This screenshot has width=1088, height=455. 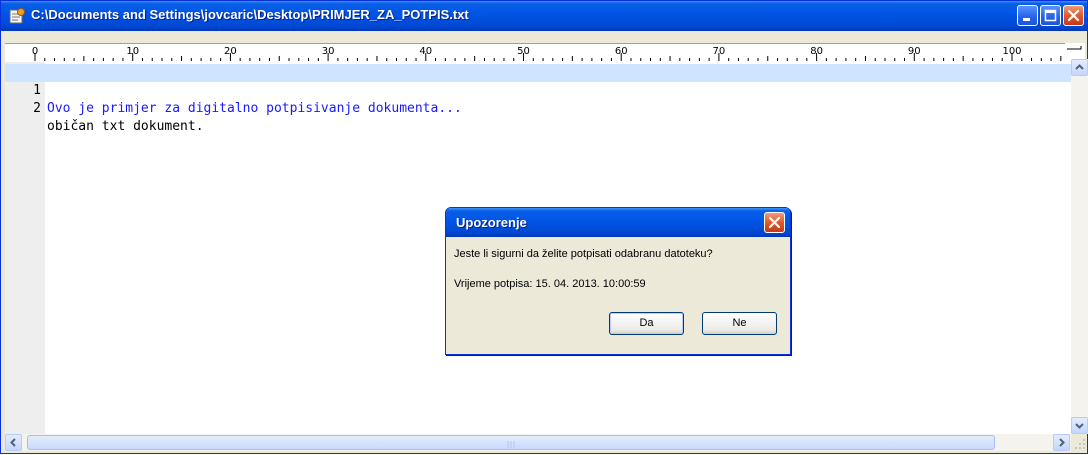 I want to click on resize-grip-icon, so click(x=1079, y=442).